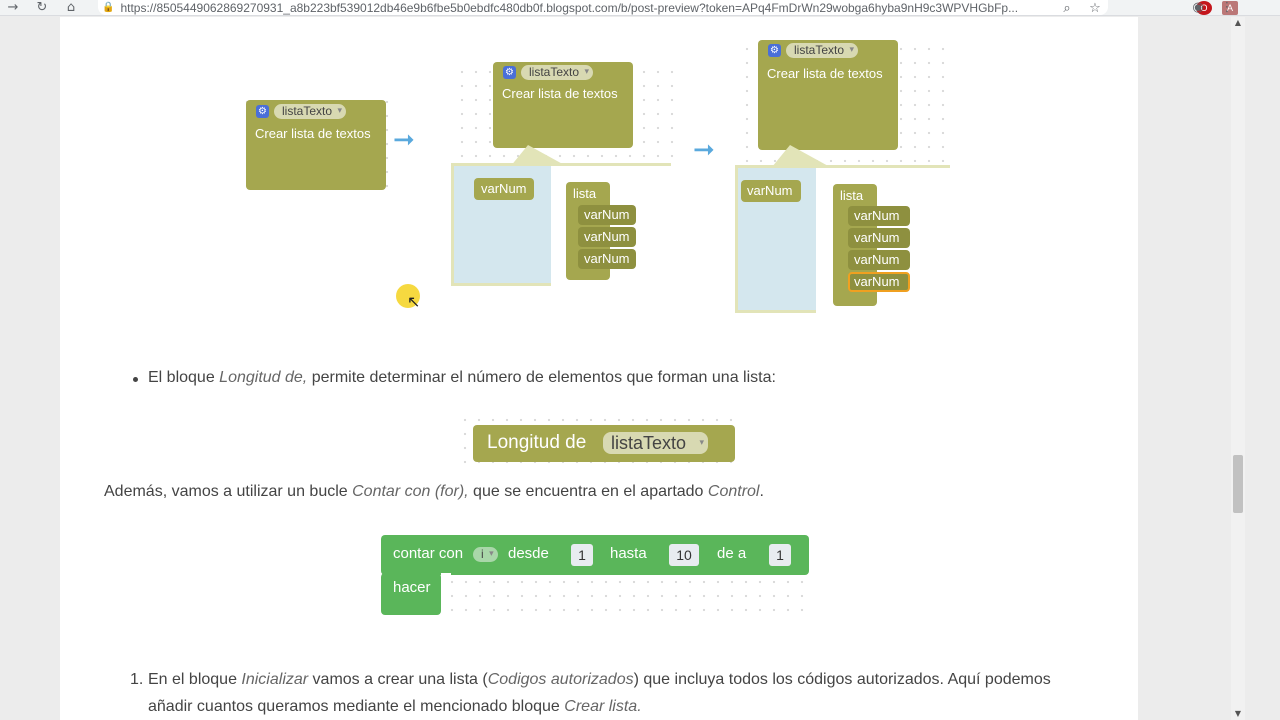  Describe the element at coordinates (13, 8) in the screenshot. I see `forward-icon: →` at that location.